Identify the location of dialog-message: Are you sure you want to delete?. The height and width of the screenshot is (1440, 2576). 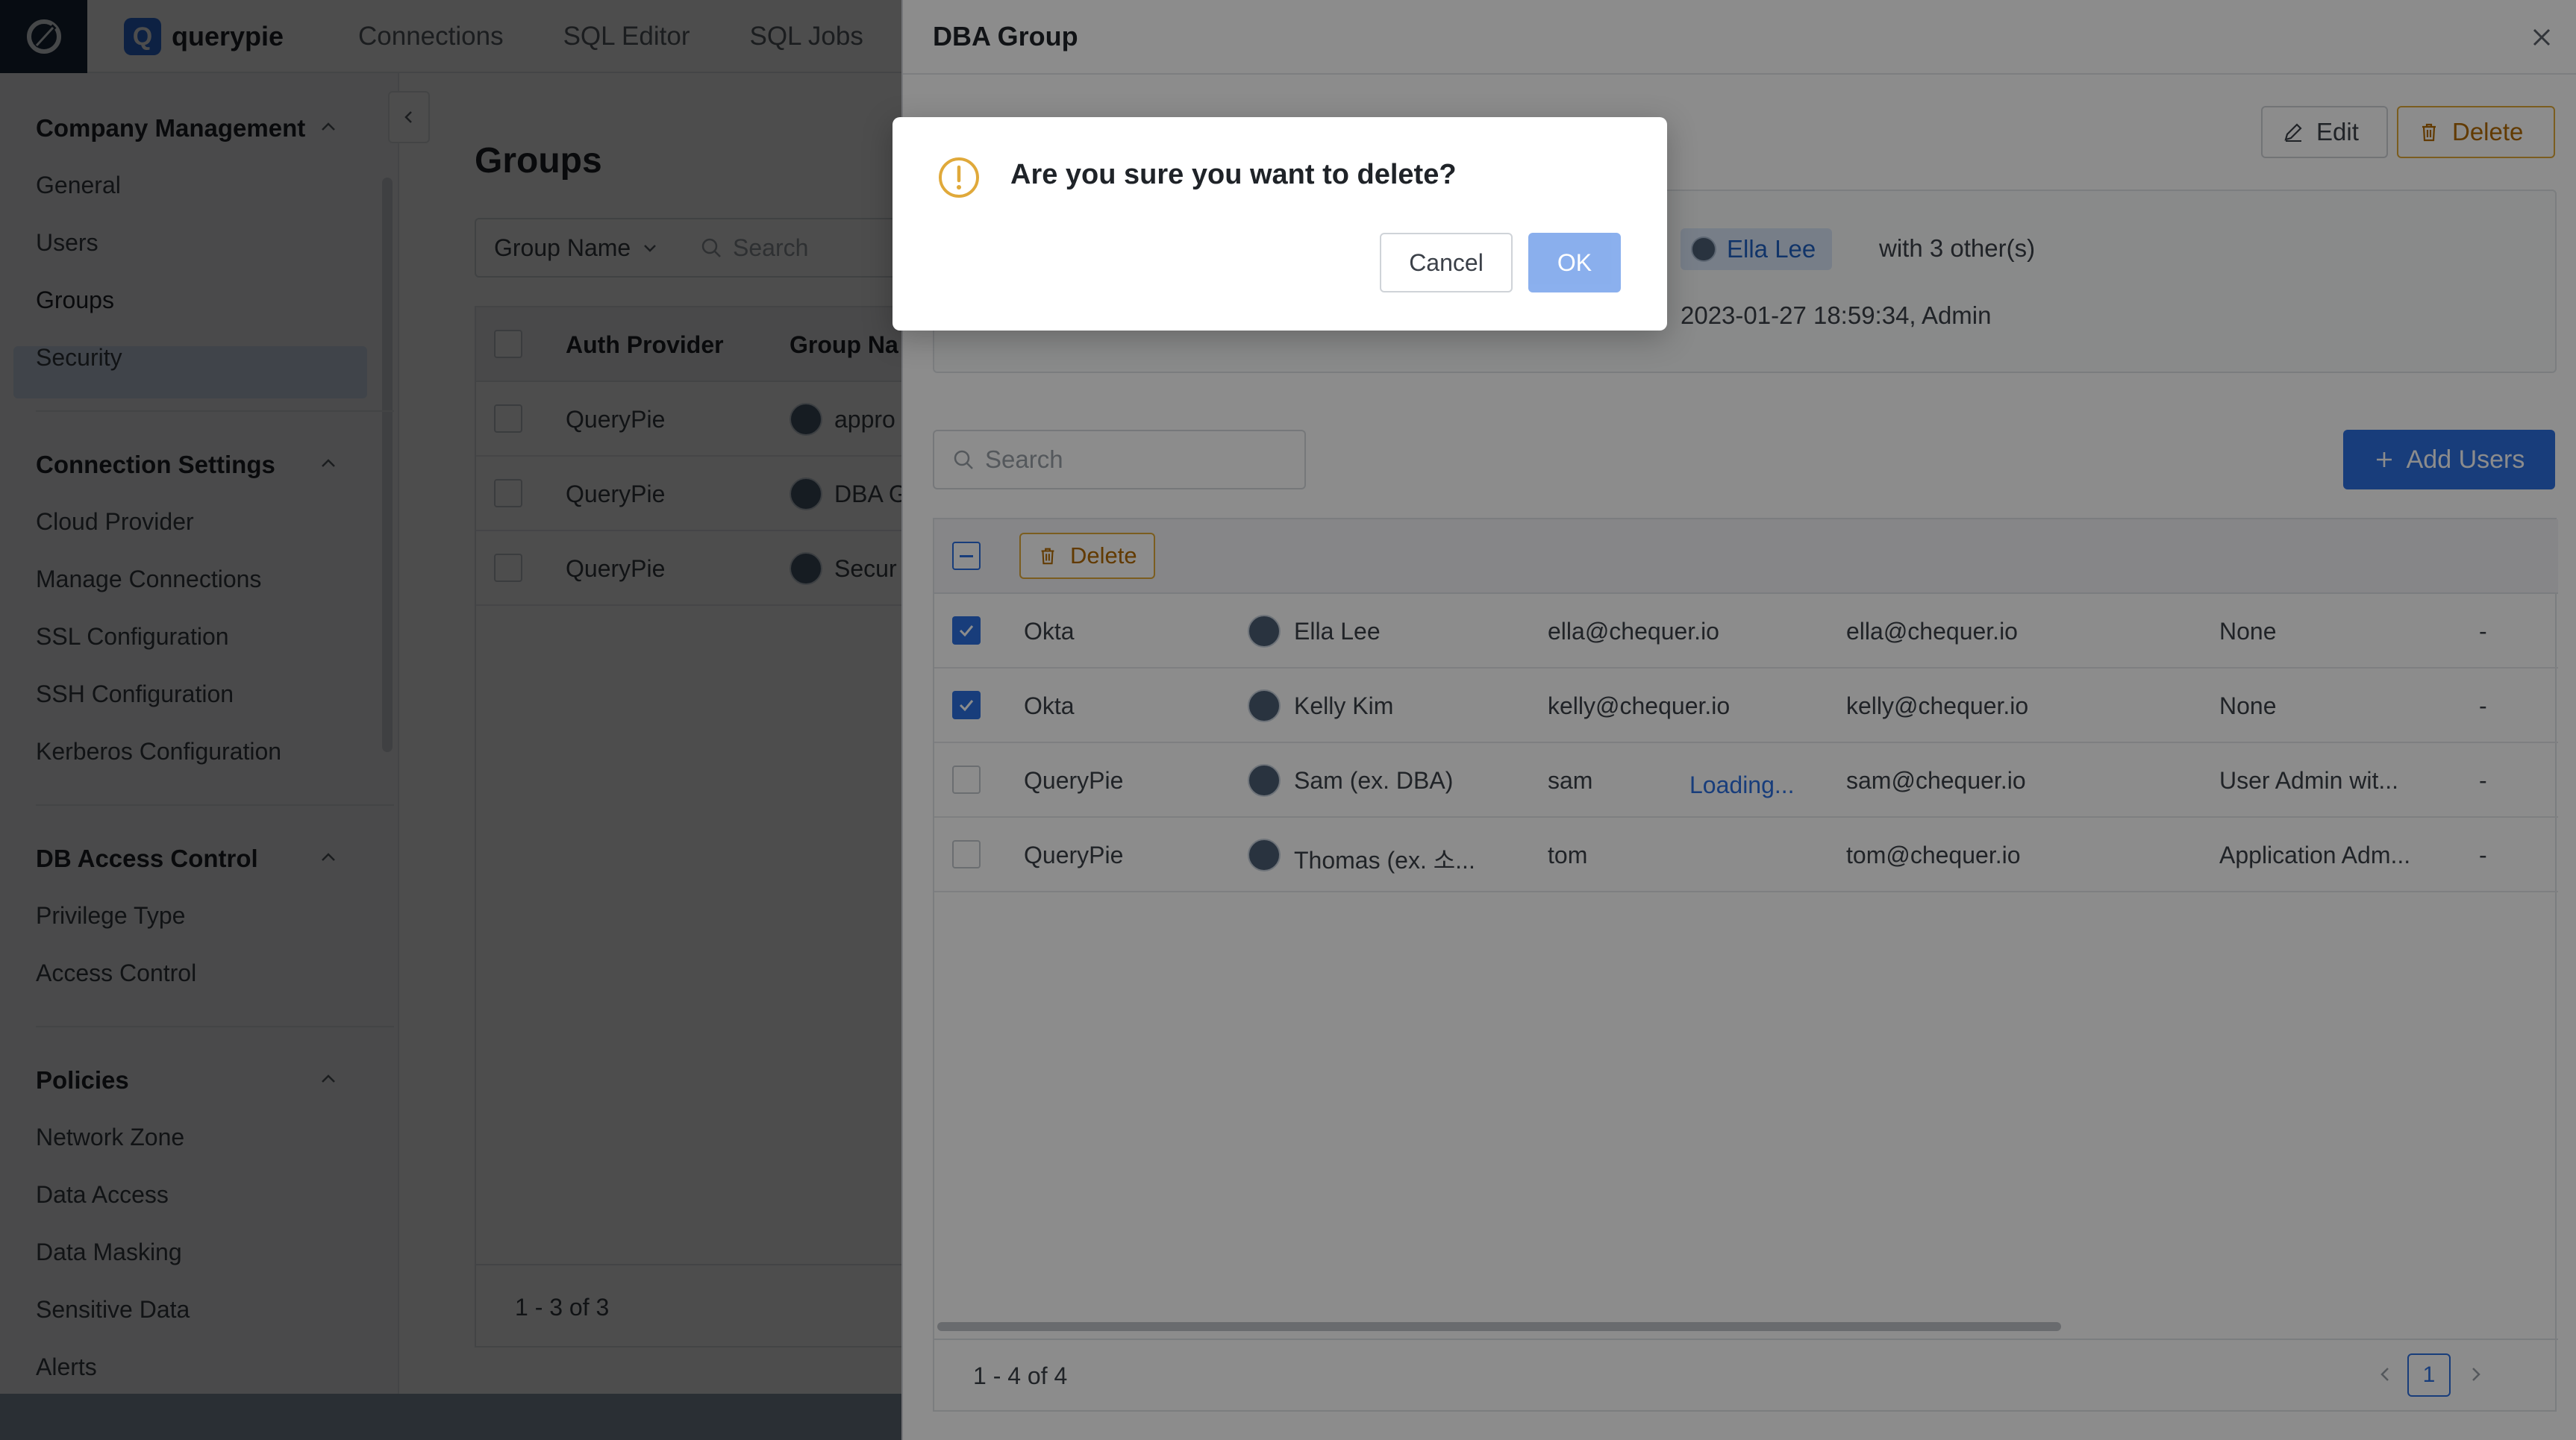
(1233, 174).